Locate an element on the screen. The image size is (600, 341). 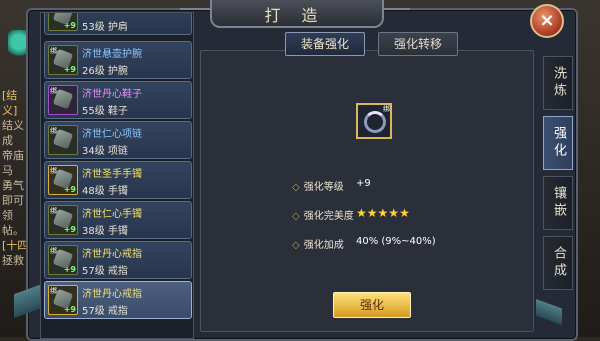
enhance-button: 强化 is located at coordinates (372, 305).